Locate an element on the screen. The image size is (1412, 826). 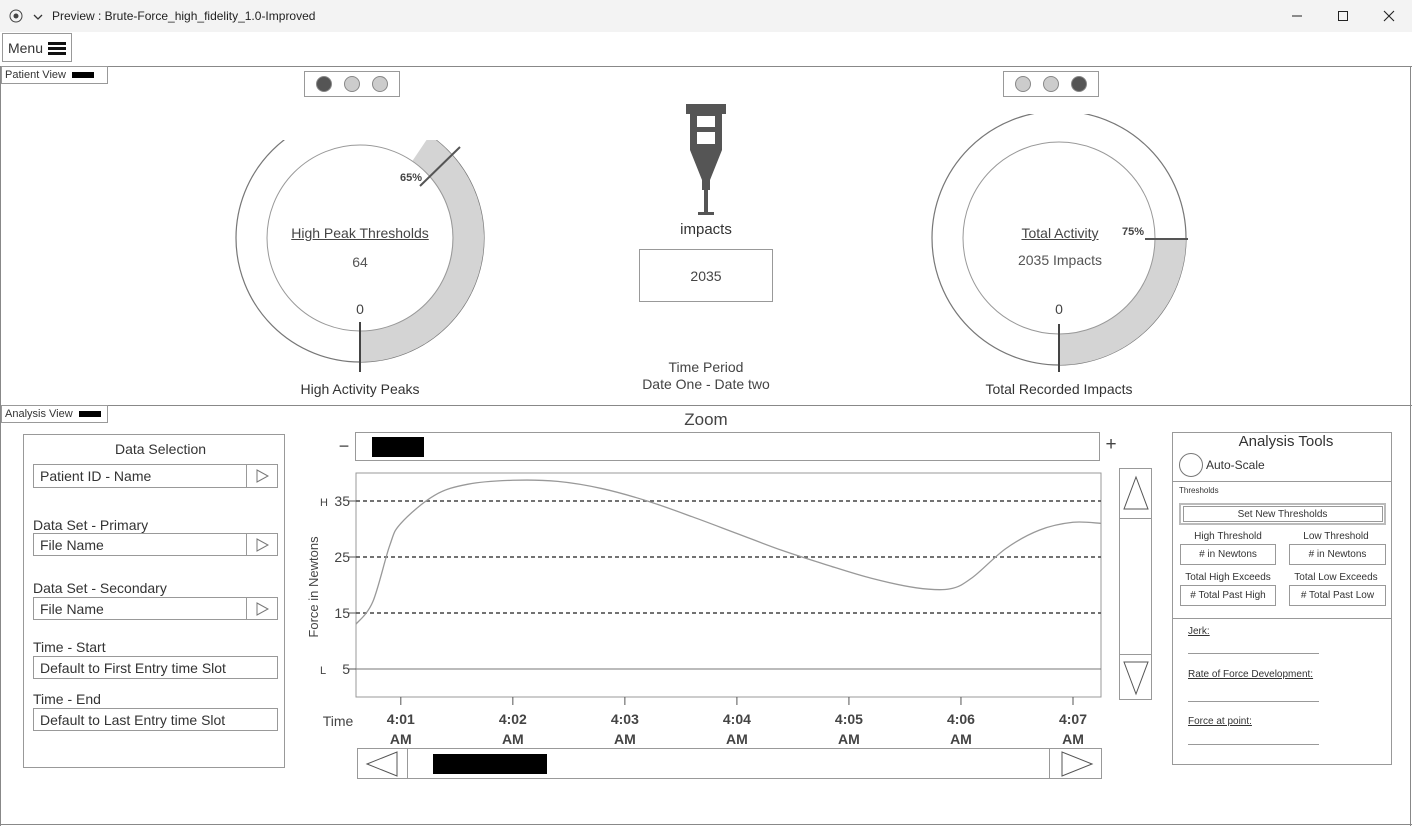
low-threshold-label: Low Threshold is located at coordinates (1336, 536).